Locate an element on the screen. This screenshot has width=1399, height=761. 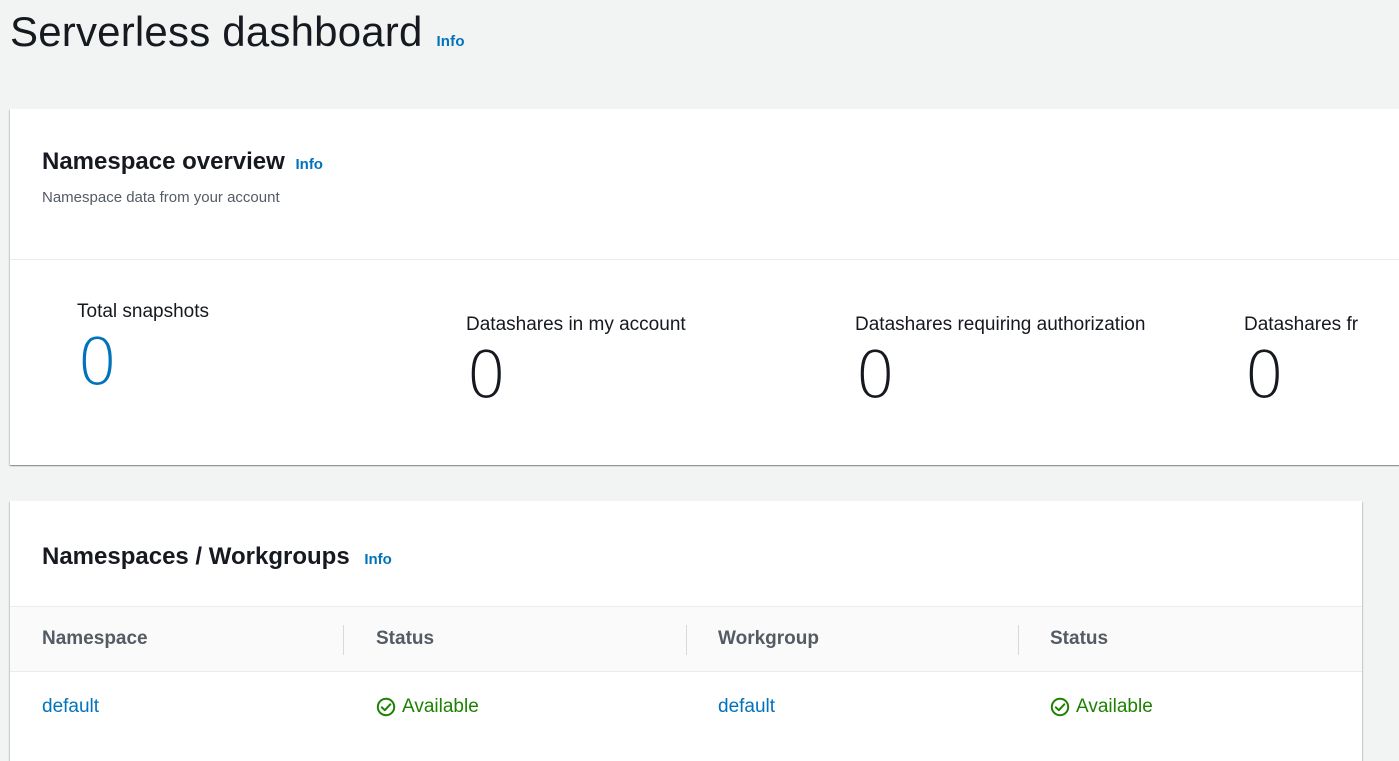
metric-datashares-in-my-account: Datashares in my account 0 is located at coordinates (576, 361).